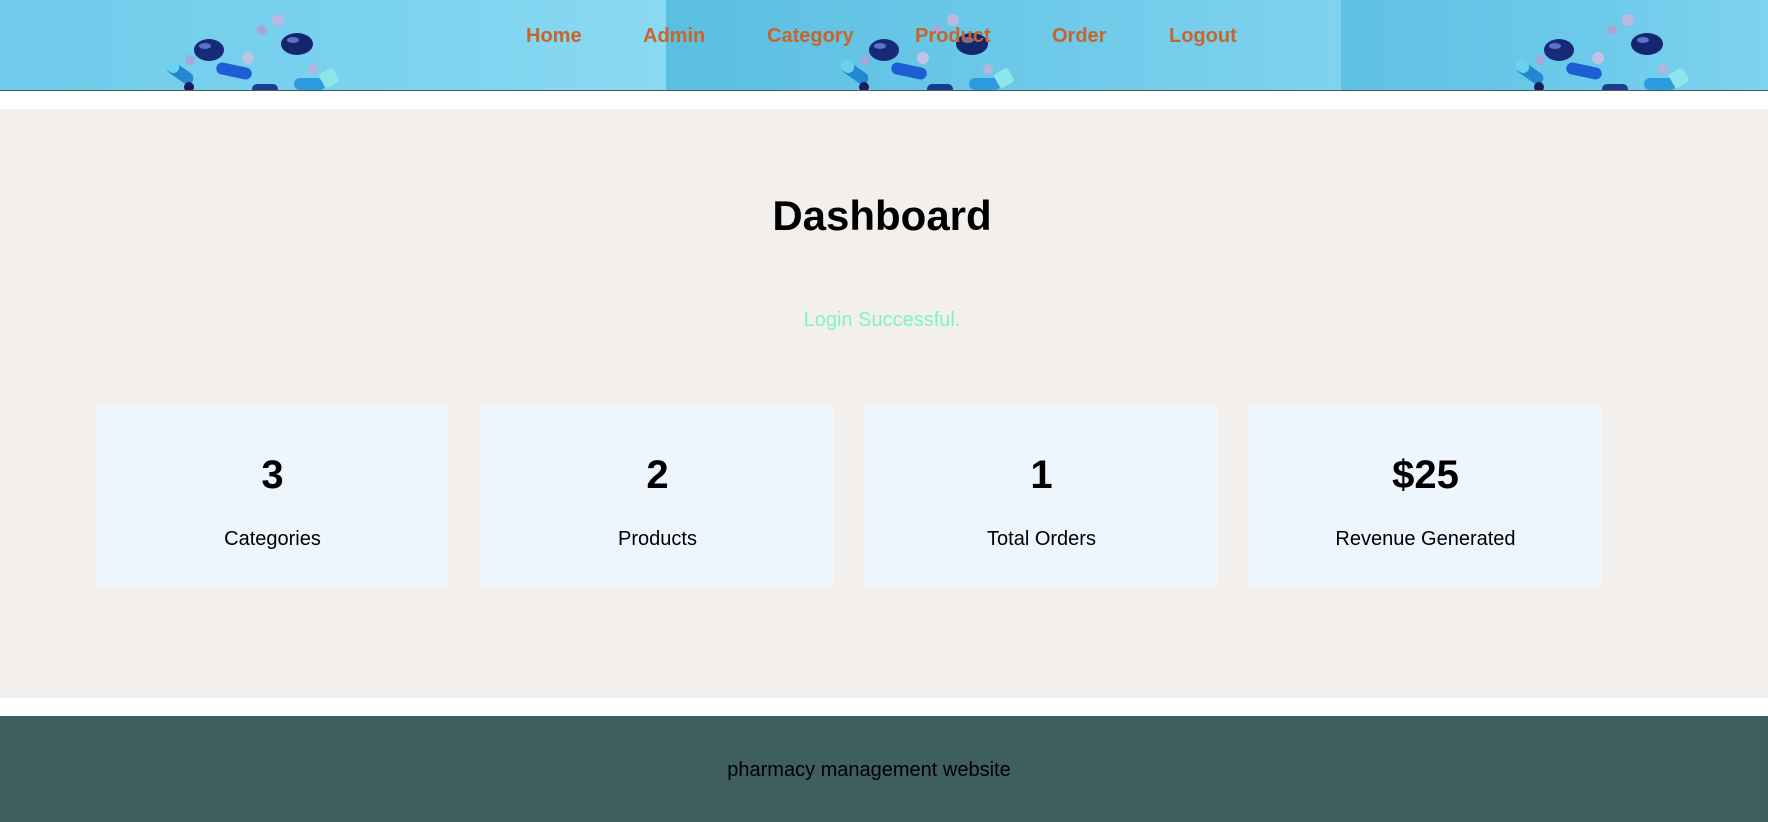 Image resolution: width=1768 pixels, height=822 pixels. I want to click on nav-link-home: Home, so click(554, 36).